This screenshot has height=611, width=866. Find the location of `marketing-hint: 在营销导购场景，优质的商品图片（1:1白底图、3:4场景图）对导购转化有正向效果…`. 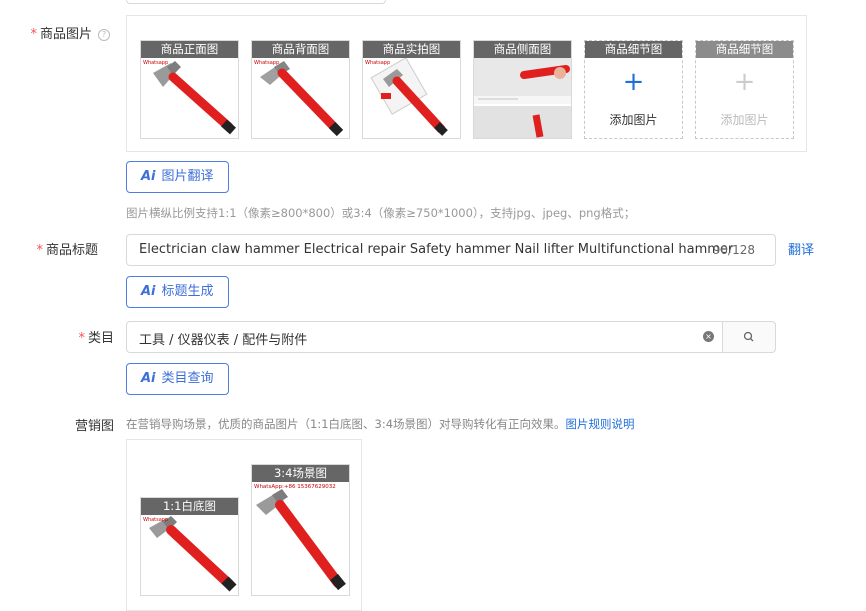

marketing-hint: 在营销导购场景，优质的商品图片（1:1白底图、3:4场景图）对导购转化有正向效果… is located at coordinates (380, 424).